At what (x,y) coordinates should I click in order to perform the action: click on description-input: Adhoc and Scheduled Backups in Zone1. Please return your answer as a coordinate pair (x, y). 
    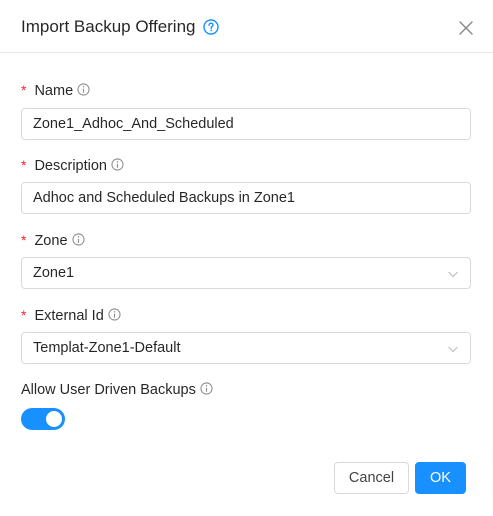
    Looking at the image, I should click on (246, 198).